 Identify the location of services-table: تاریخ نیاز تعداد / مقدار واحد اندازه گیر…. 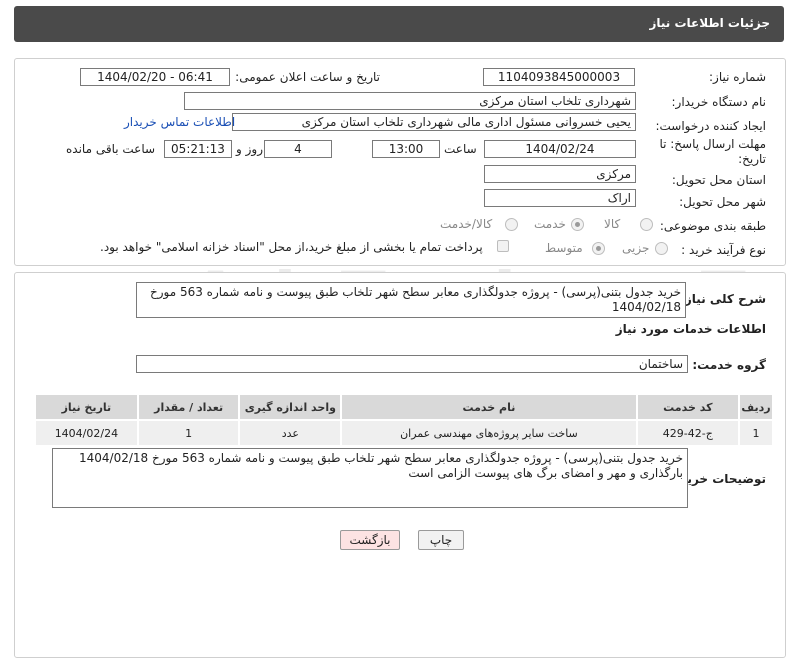
(404, 420).